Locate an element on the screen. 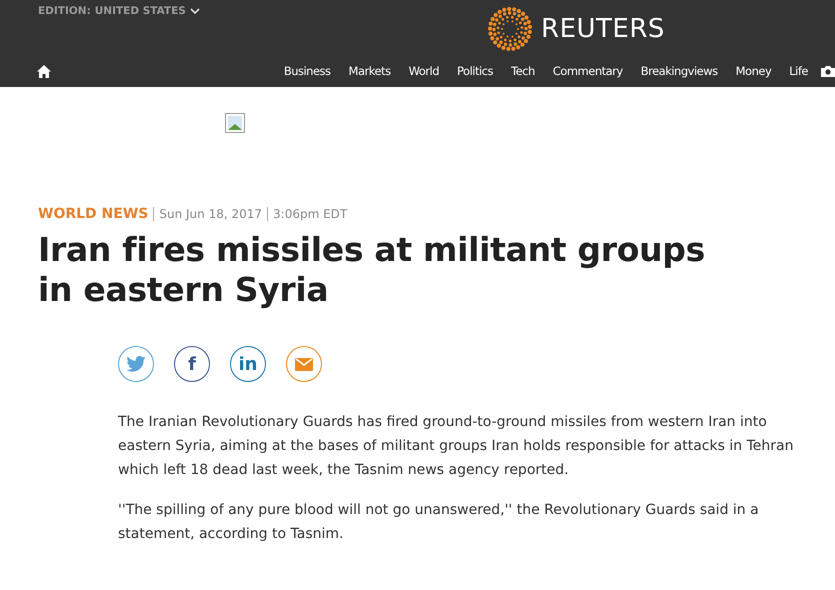 The width and height of the screenshot is (835, 590). broken-image-icon is located at coordinates (235, 123).